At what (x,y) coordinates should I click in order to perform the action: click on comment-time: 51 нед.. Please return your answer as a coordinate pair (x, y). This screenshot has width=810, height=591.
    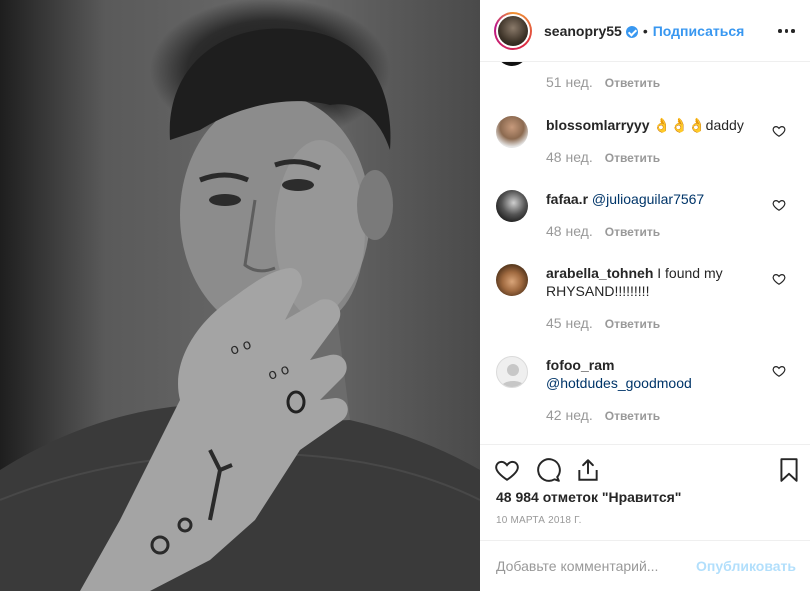
    Looking at the image, I should click on (569, 82).